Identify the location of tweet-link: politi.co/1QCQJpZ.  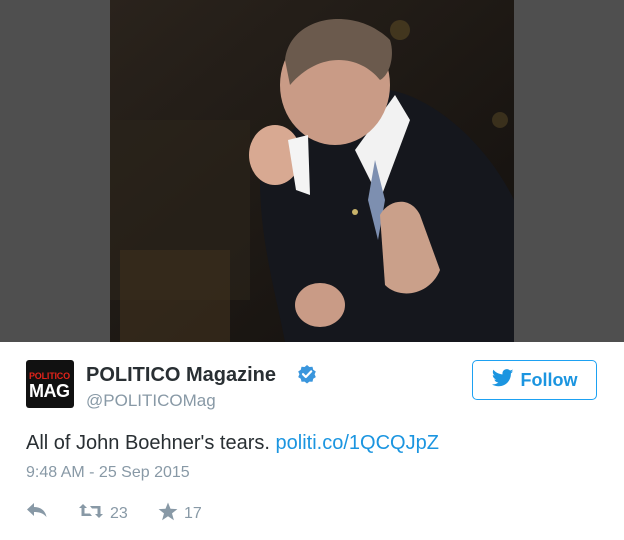
(357, 443).